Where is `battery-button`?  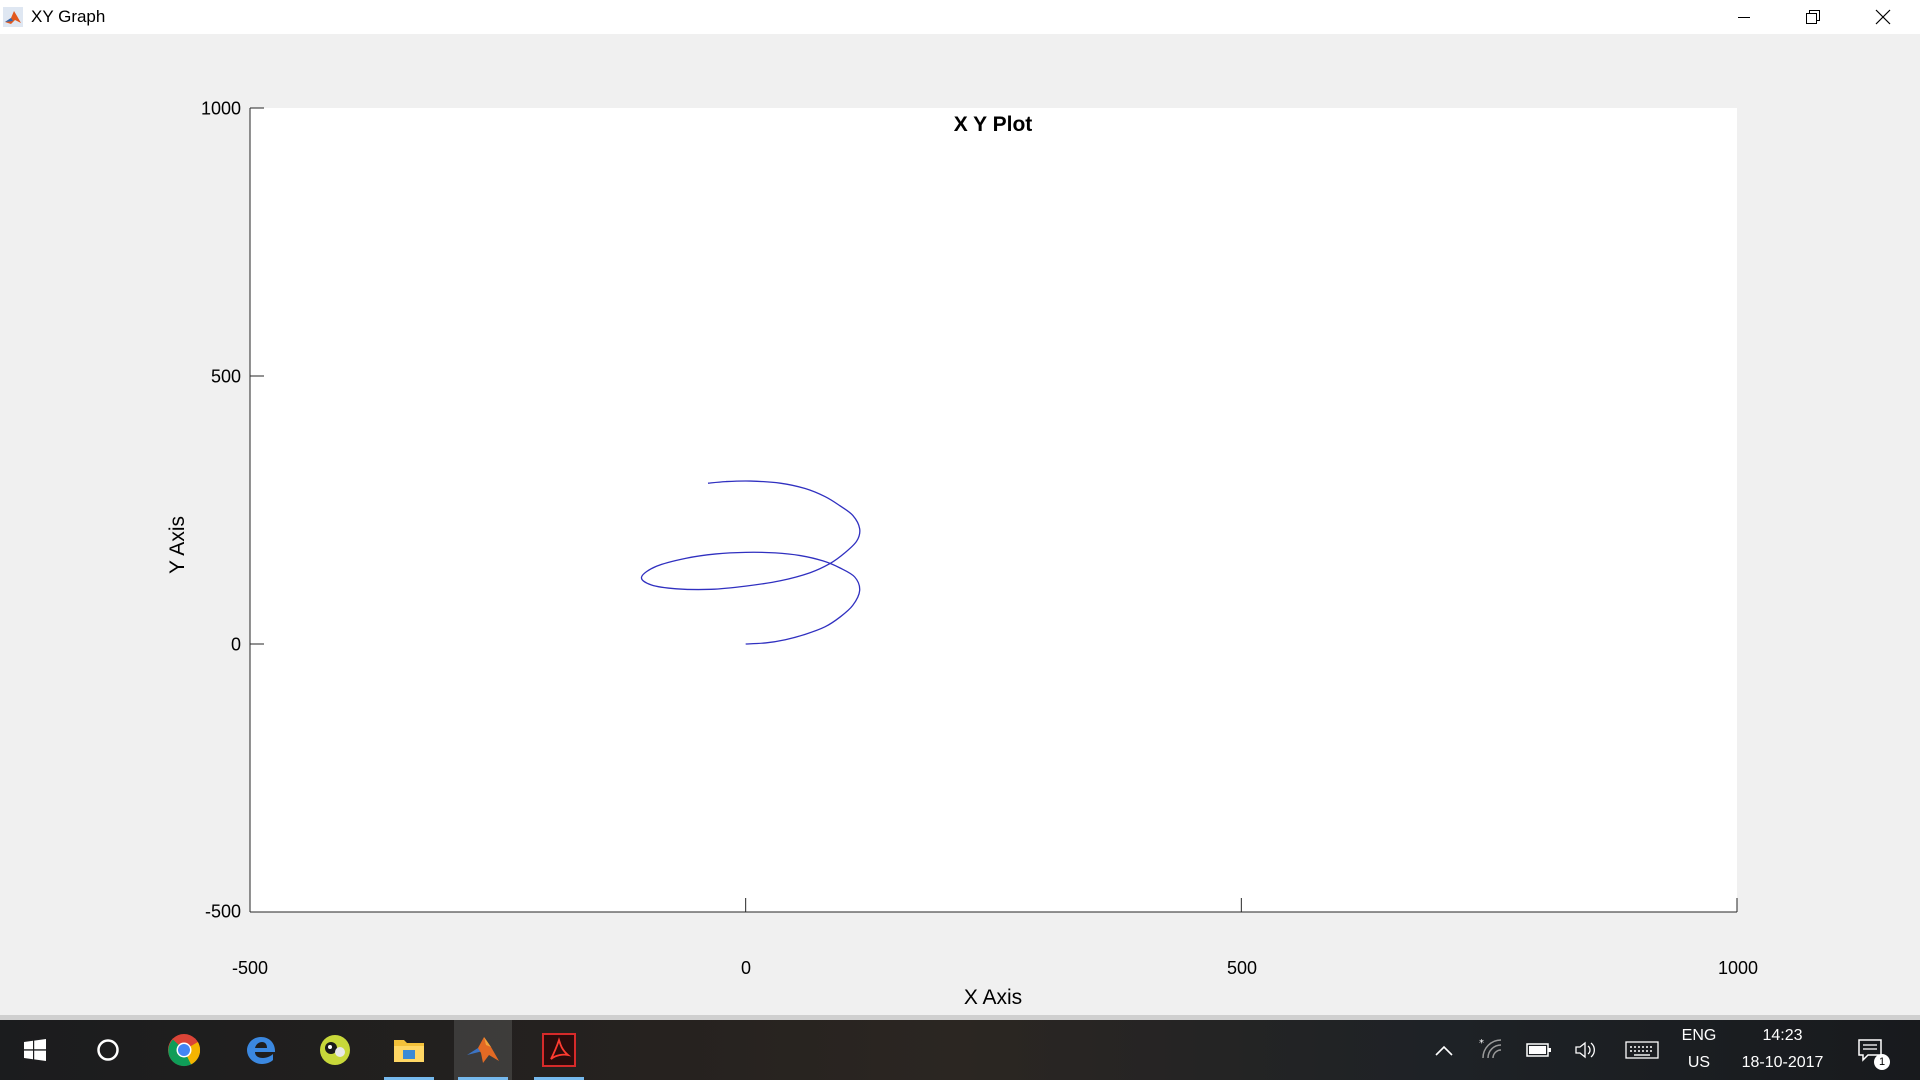
battery-button is located at coordinates (1539, 1050).